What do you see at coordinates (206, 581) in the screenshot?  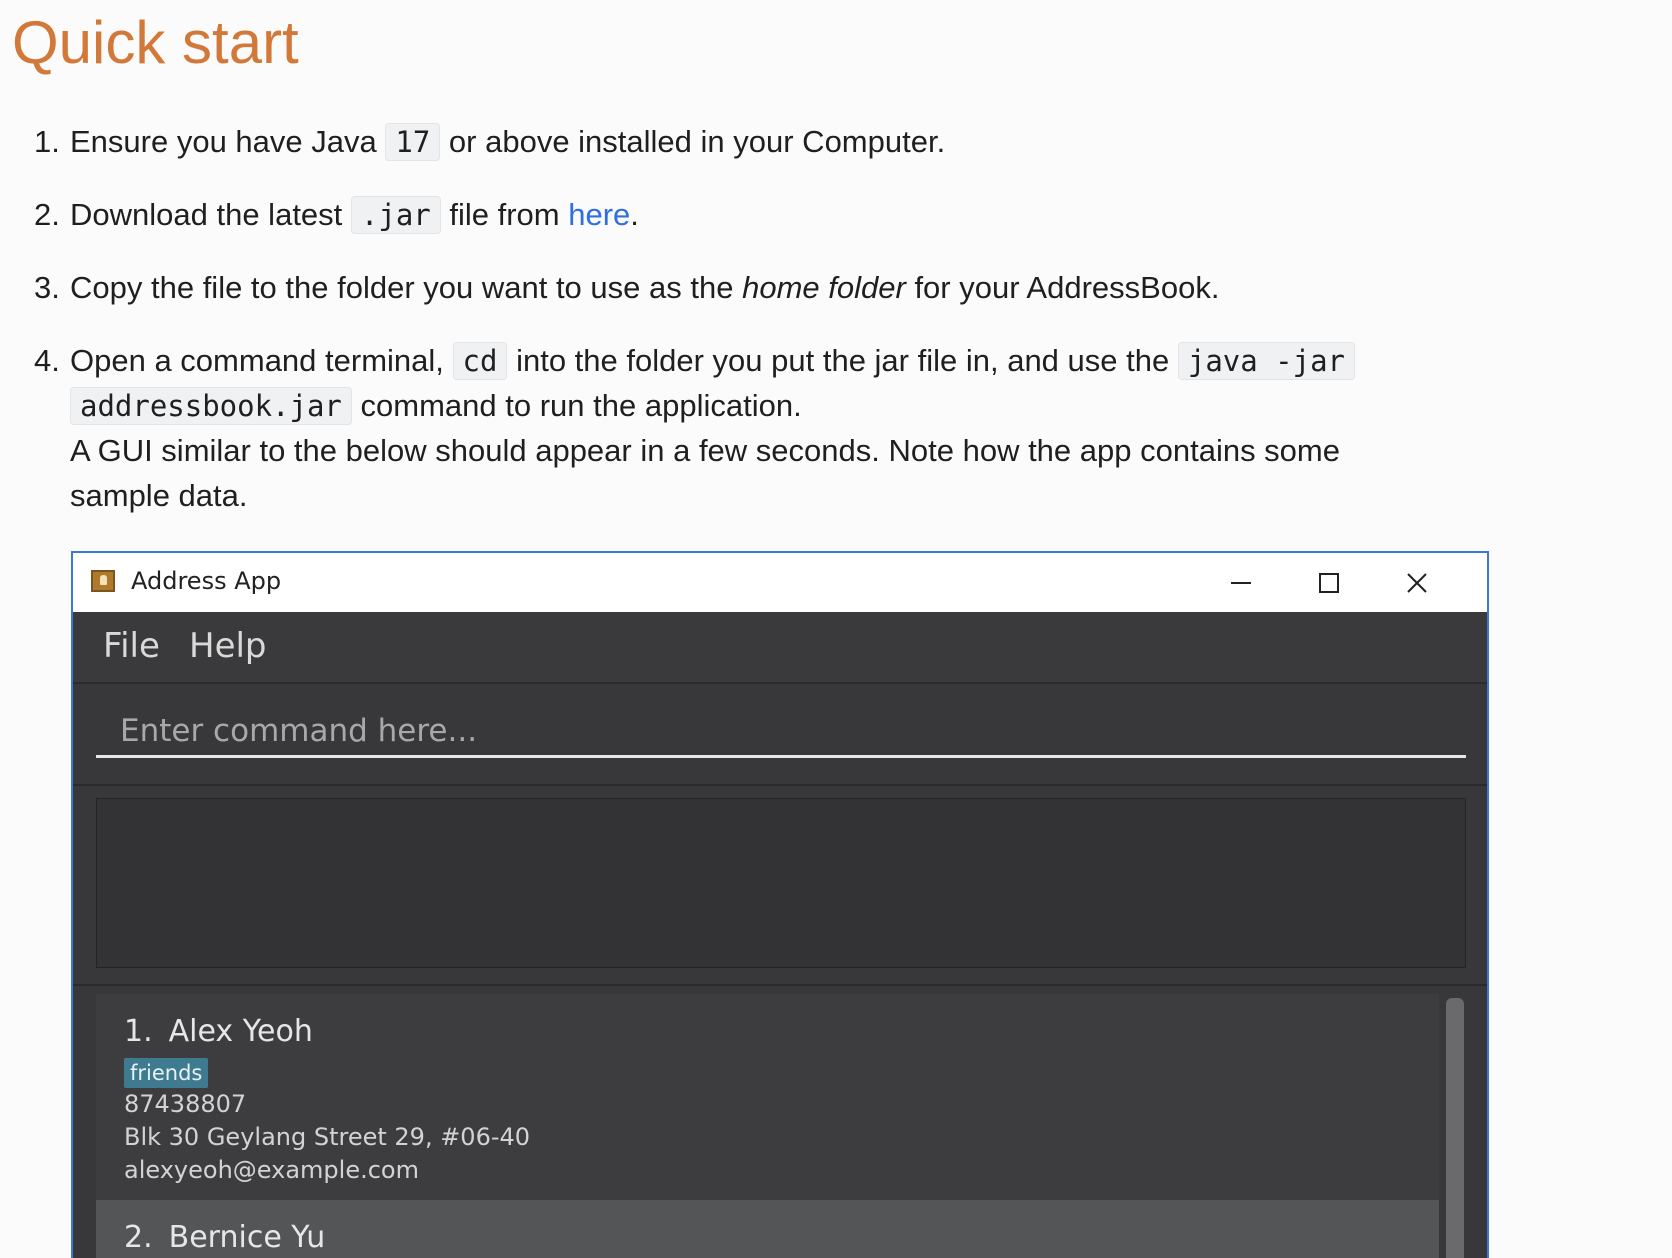 I see `window-title: Address App` at bounding box center [206, 581].